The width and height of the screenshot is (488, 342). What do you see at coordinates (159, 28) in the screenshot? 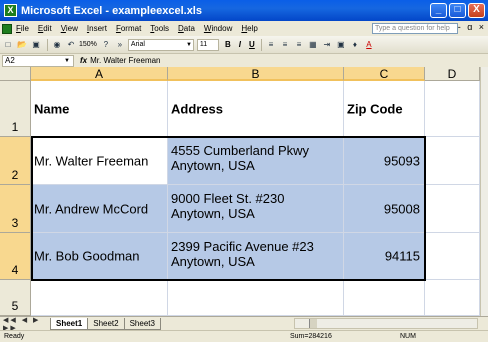
I see `menu-tools: Tools` at bounding box center [159, 28].